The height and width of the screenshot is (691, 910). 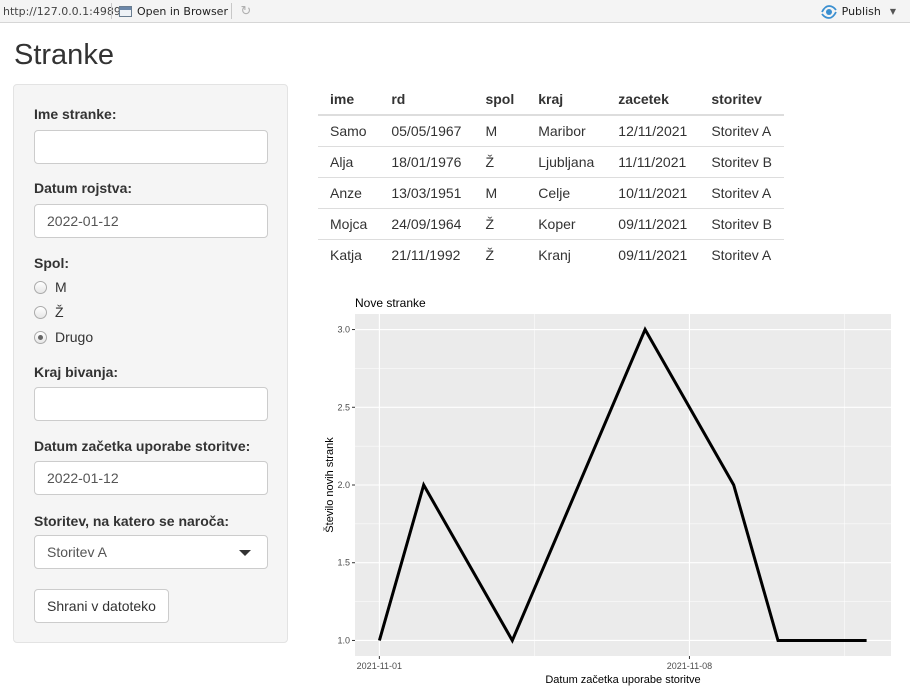 What do you see at coordinates (75, 114) in the screenshot?
I see `name-label: Ime stranke:` at bounding box center [75, 114].